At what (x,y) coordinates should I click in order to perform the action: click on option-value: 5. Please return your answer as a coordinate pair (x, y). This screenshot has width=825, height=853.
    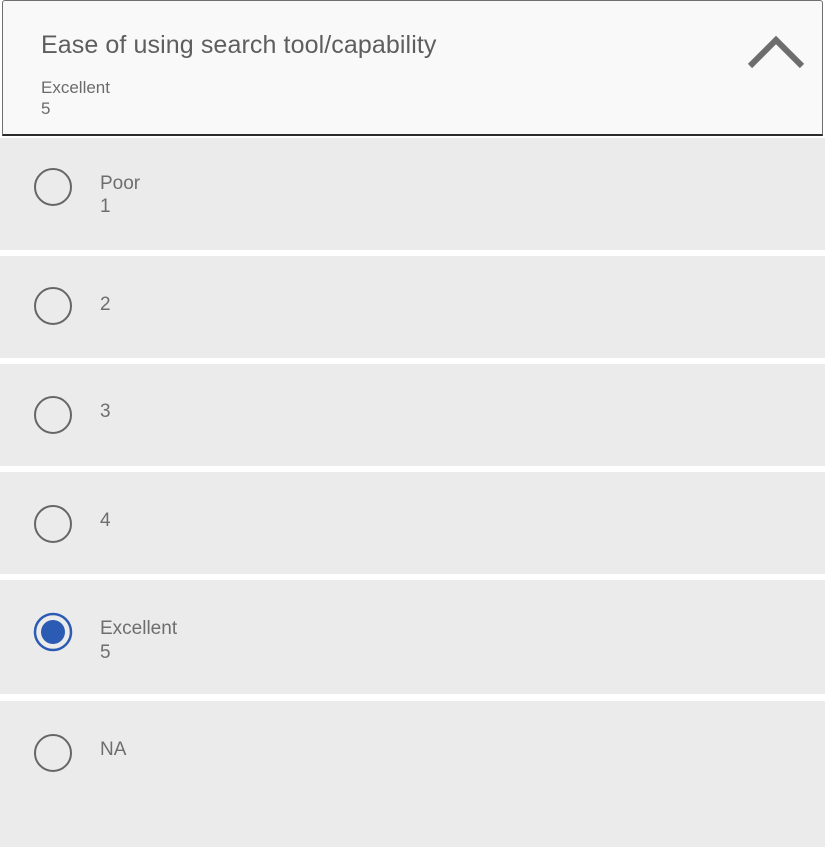
    Looking at the image, I should click on (105, 652).